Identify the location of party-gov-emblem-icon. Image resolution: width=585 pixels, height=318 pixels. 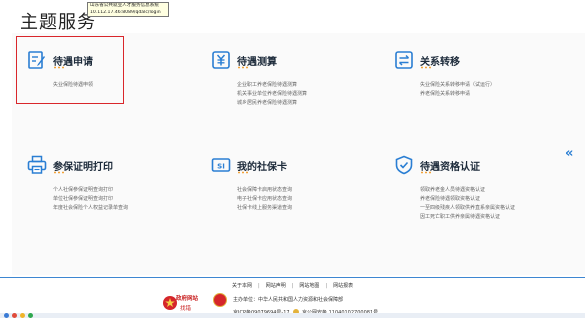
(220, 300).